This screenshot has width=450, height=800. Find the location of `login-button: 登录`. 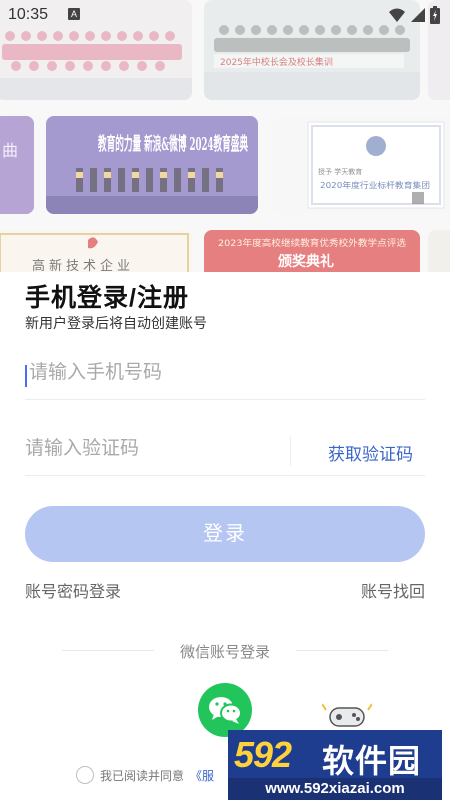

login-button: 登录 is located at coordinates (225, 534).